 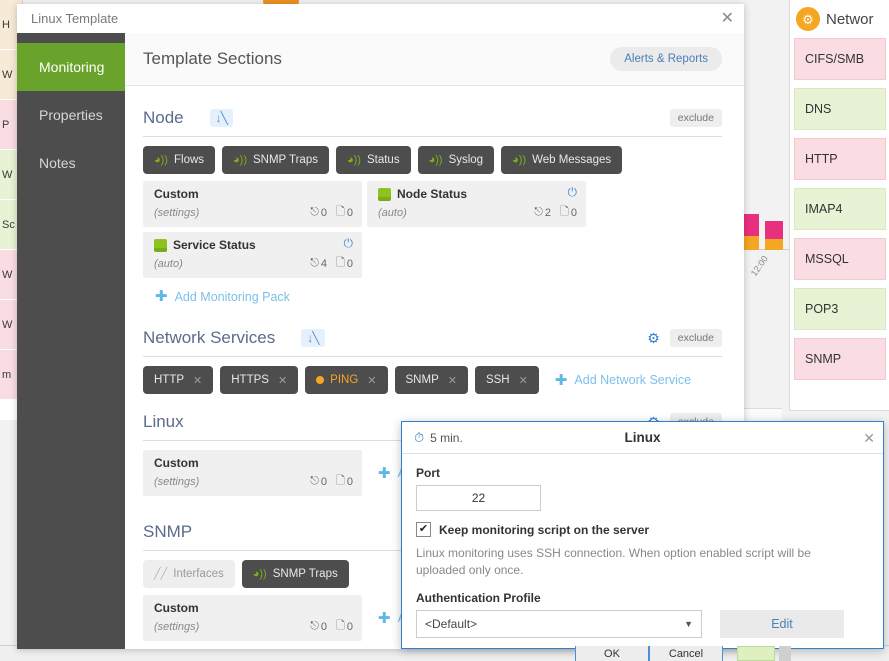 I want to click on chip-flows: ◕)) Flows, so click(x=179, y=160).